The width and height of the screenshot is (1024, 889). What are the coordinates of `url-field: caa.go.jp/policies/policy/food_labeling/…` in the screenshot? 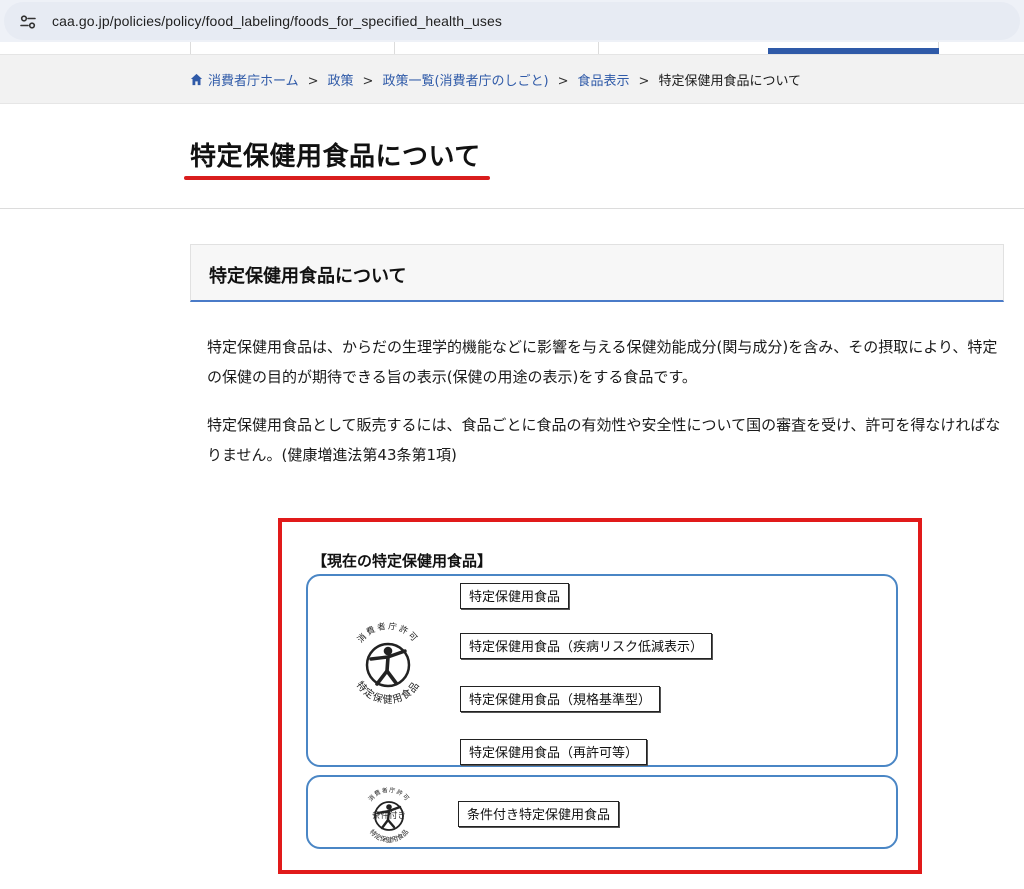 It's located at (512, 21).